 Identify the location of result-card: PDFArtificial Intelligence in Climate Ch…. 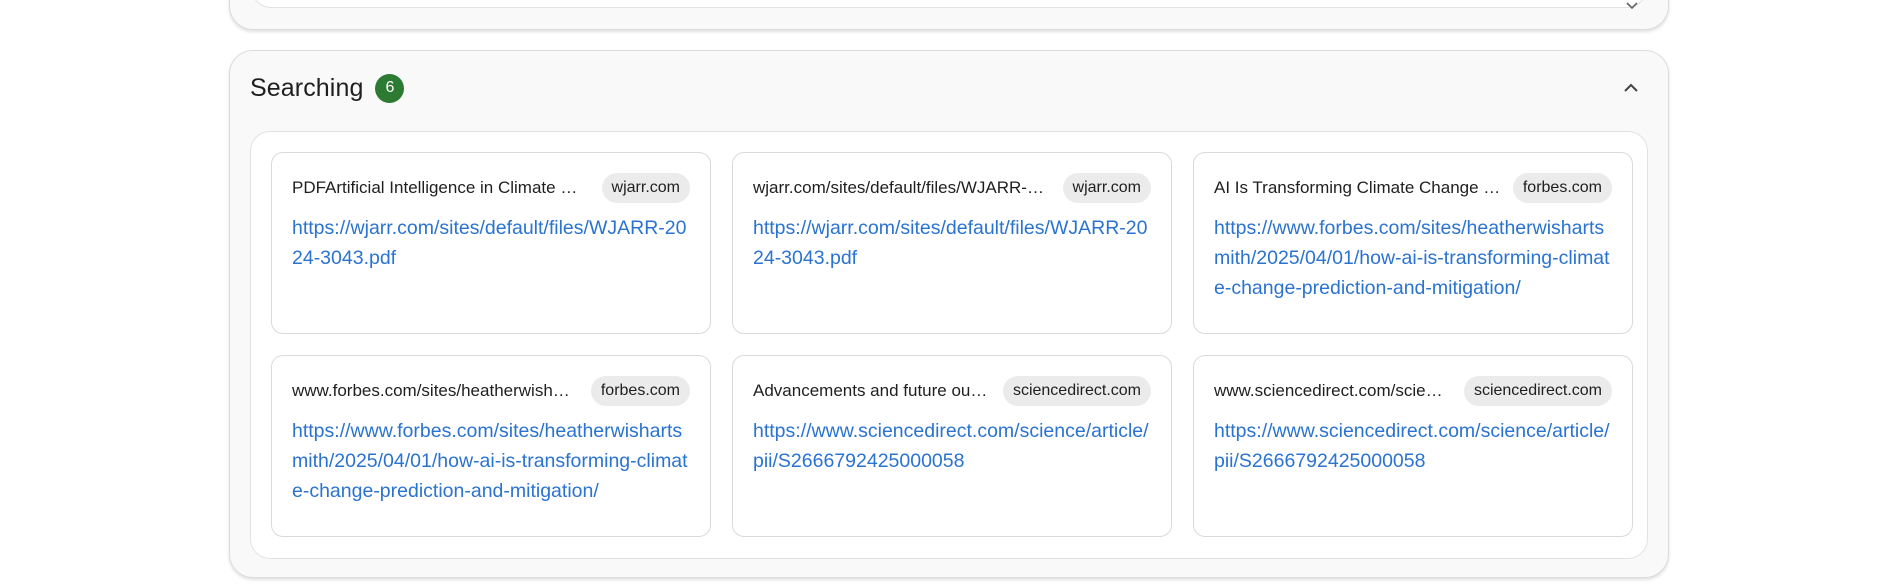
(491, 243).